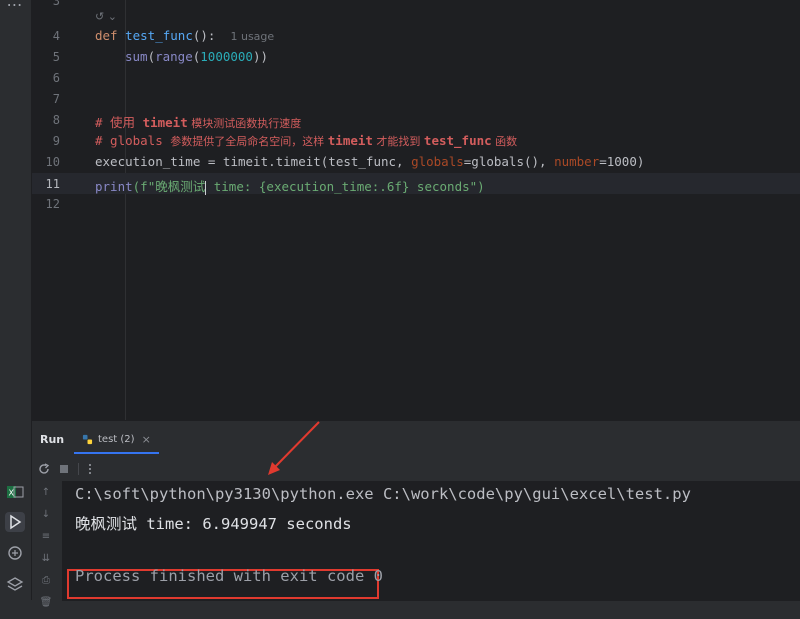  What do you see at coordinates (46, 494) in the screenshot?
I see `arrow-up-icon: ↑` at bounding box center [46, 494].